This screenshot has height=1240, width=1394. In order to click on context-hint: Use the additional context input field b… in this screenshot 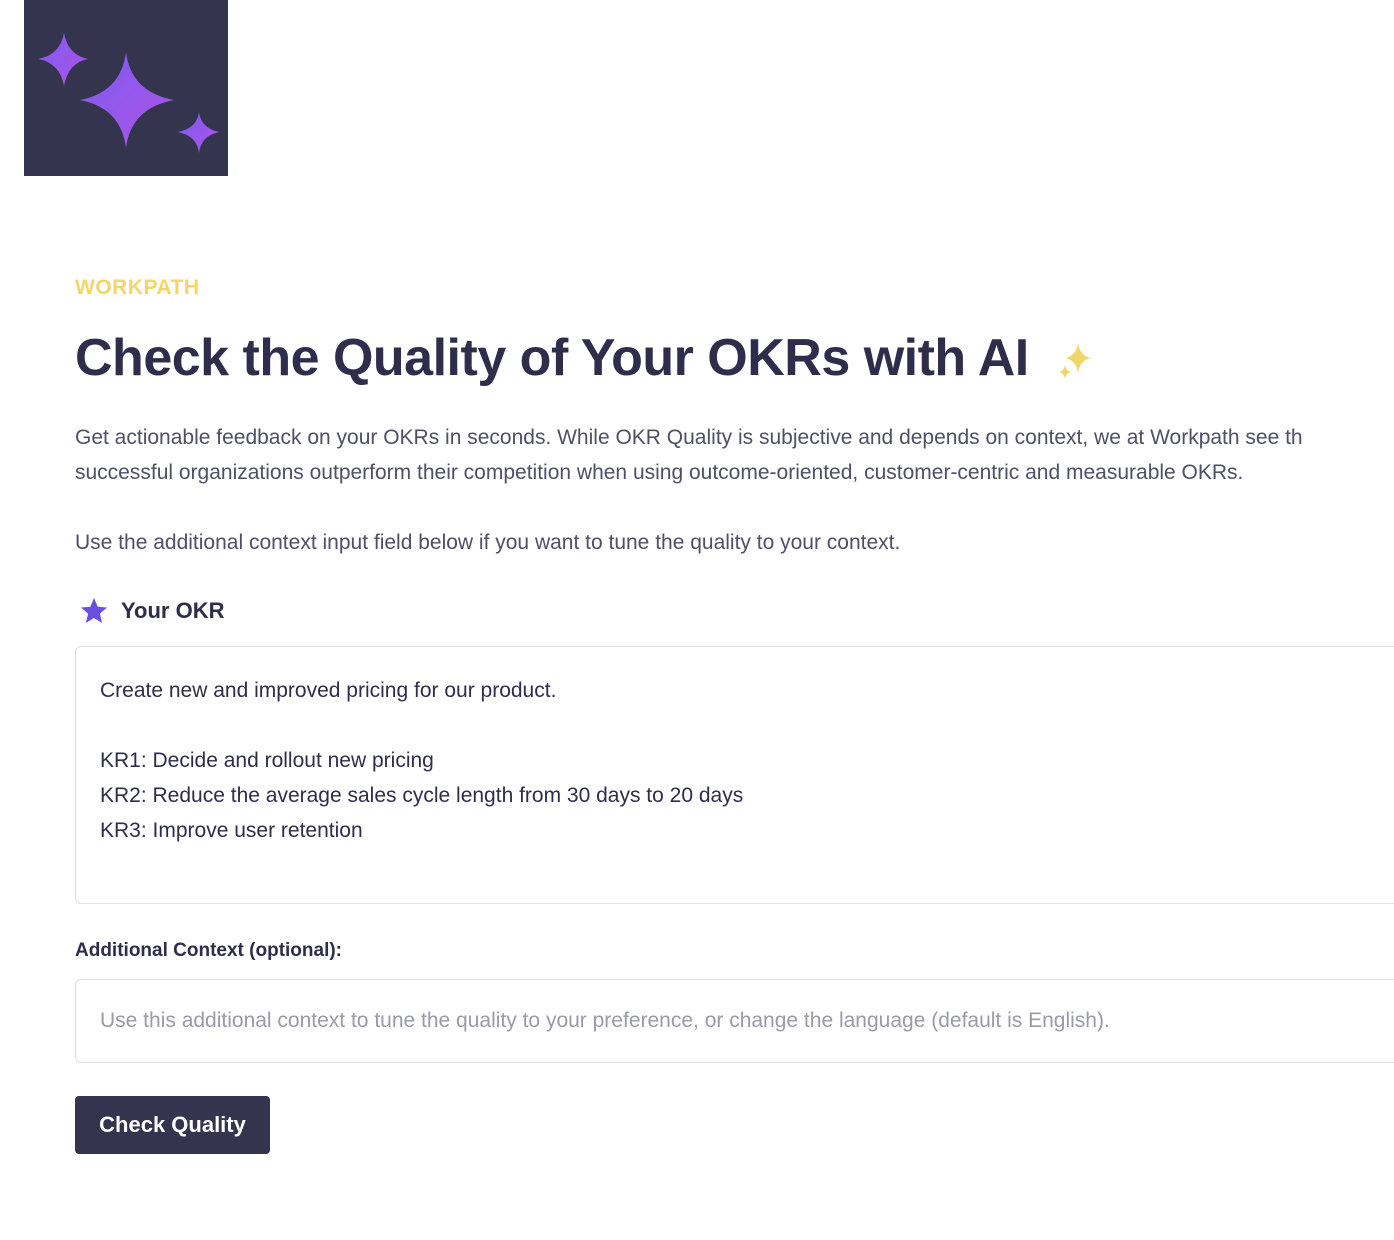, I will do `click(488, 542)`.